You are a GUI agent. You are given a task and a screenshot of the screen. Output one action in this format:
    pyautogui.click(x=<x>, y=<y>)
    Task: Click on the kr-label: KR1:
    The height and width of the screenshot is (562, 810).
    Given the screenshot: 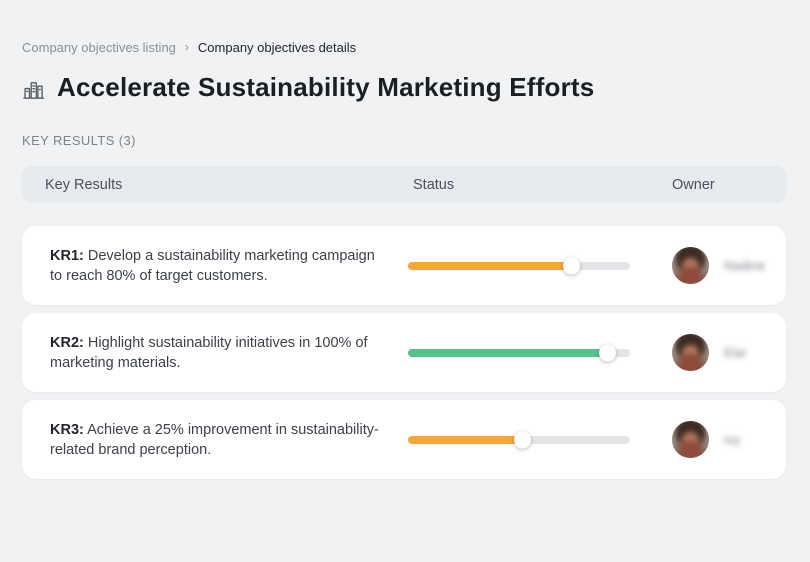 What is the action you would take?
    pyautogui.click(x=67, y=255)
    